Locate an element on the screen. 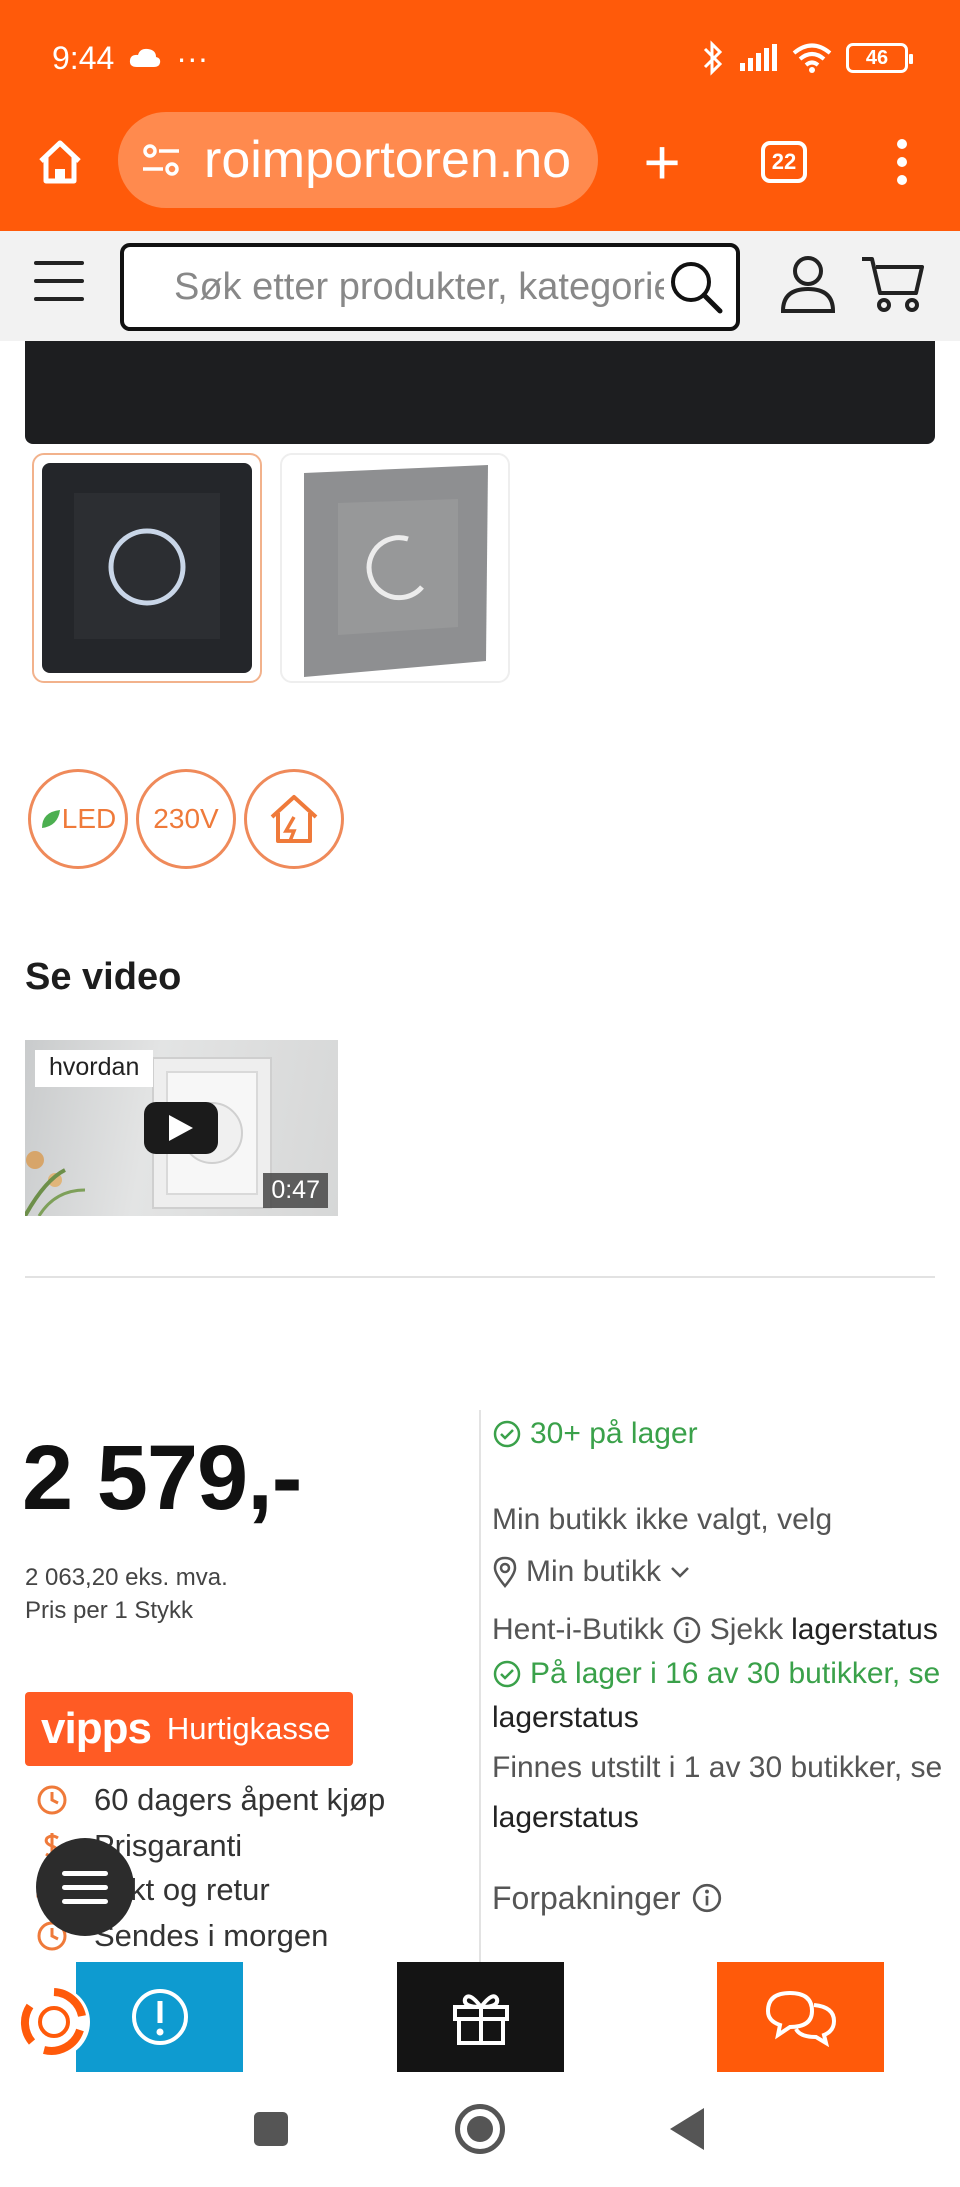 This screenshot has width=960, height=2187. my-store-label: Min butikk is located at coordinates (593, 1572).